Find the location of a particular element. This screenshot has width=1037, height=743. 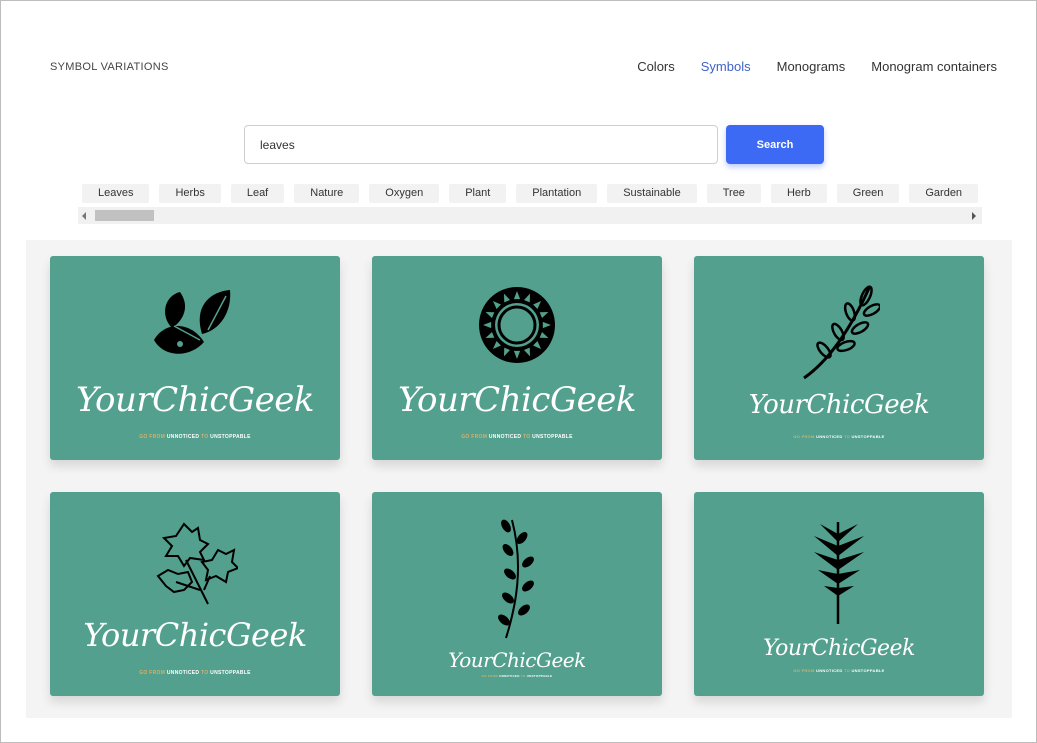

search-input is located at coordinates (481, 144).